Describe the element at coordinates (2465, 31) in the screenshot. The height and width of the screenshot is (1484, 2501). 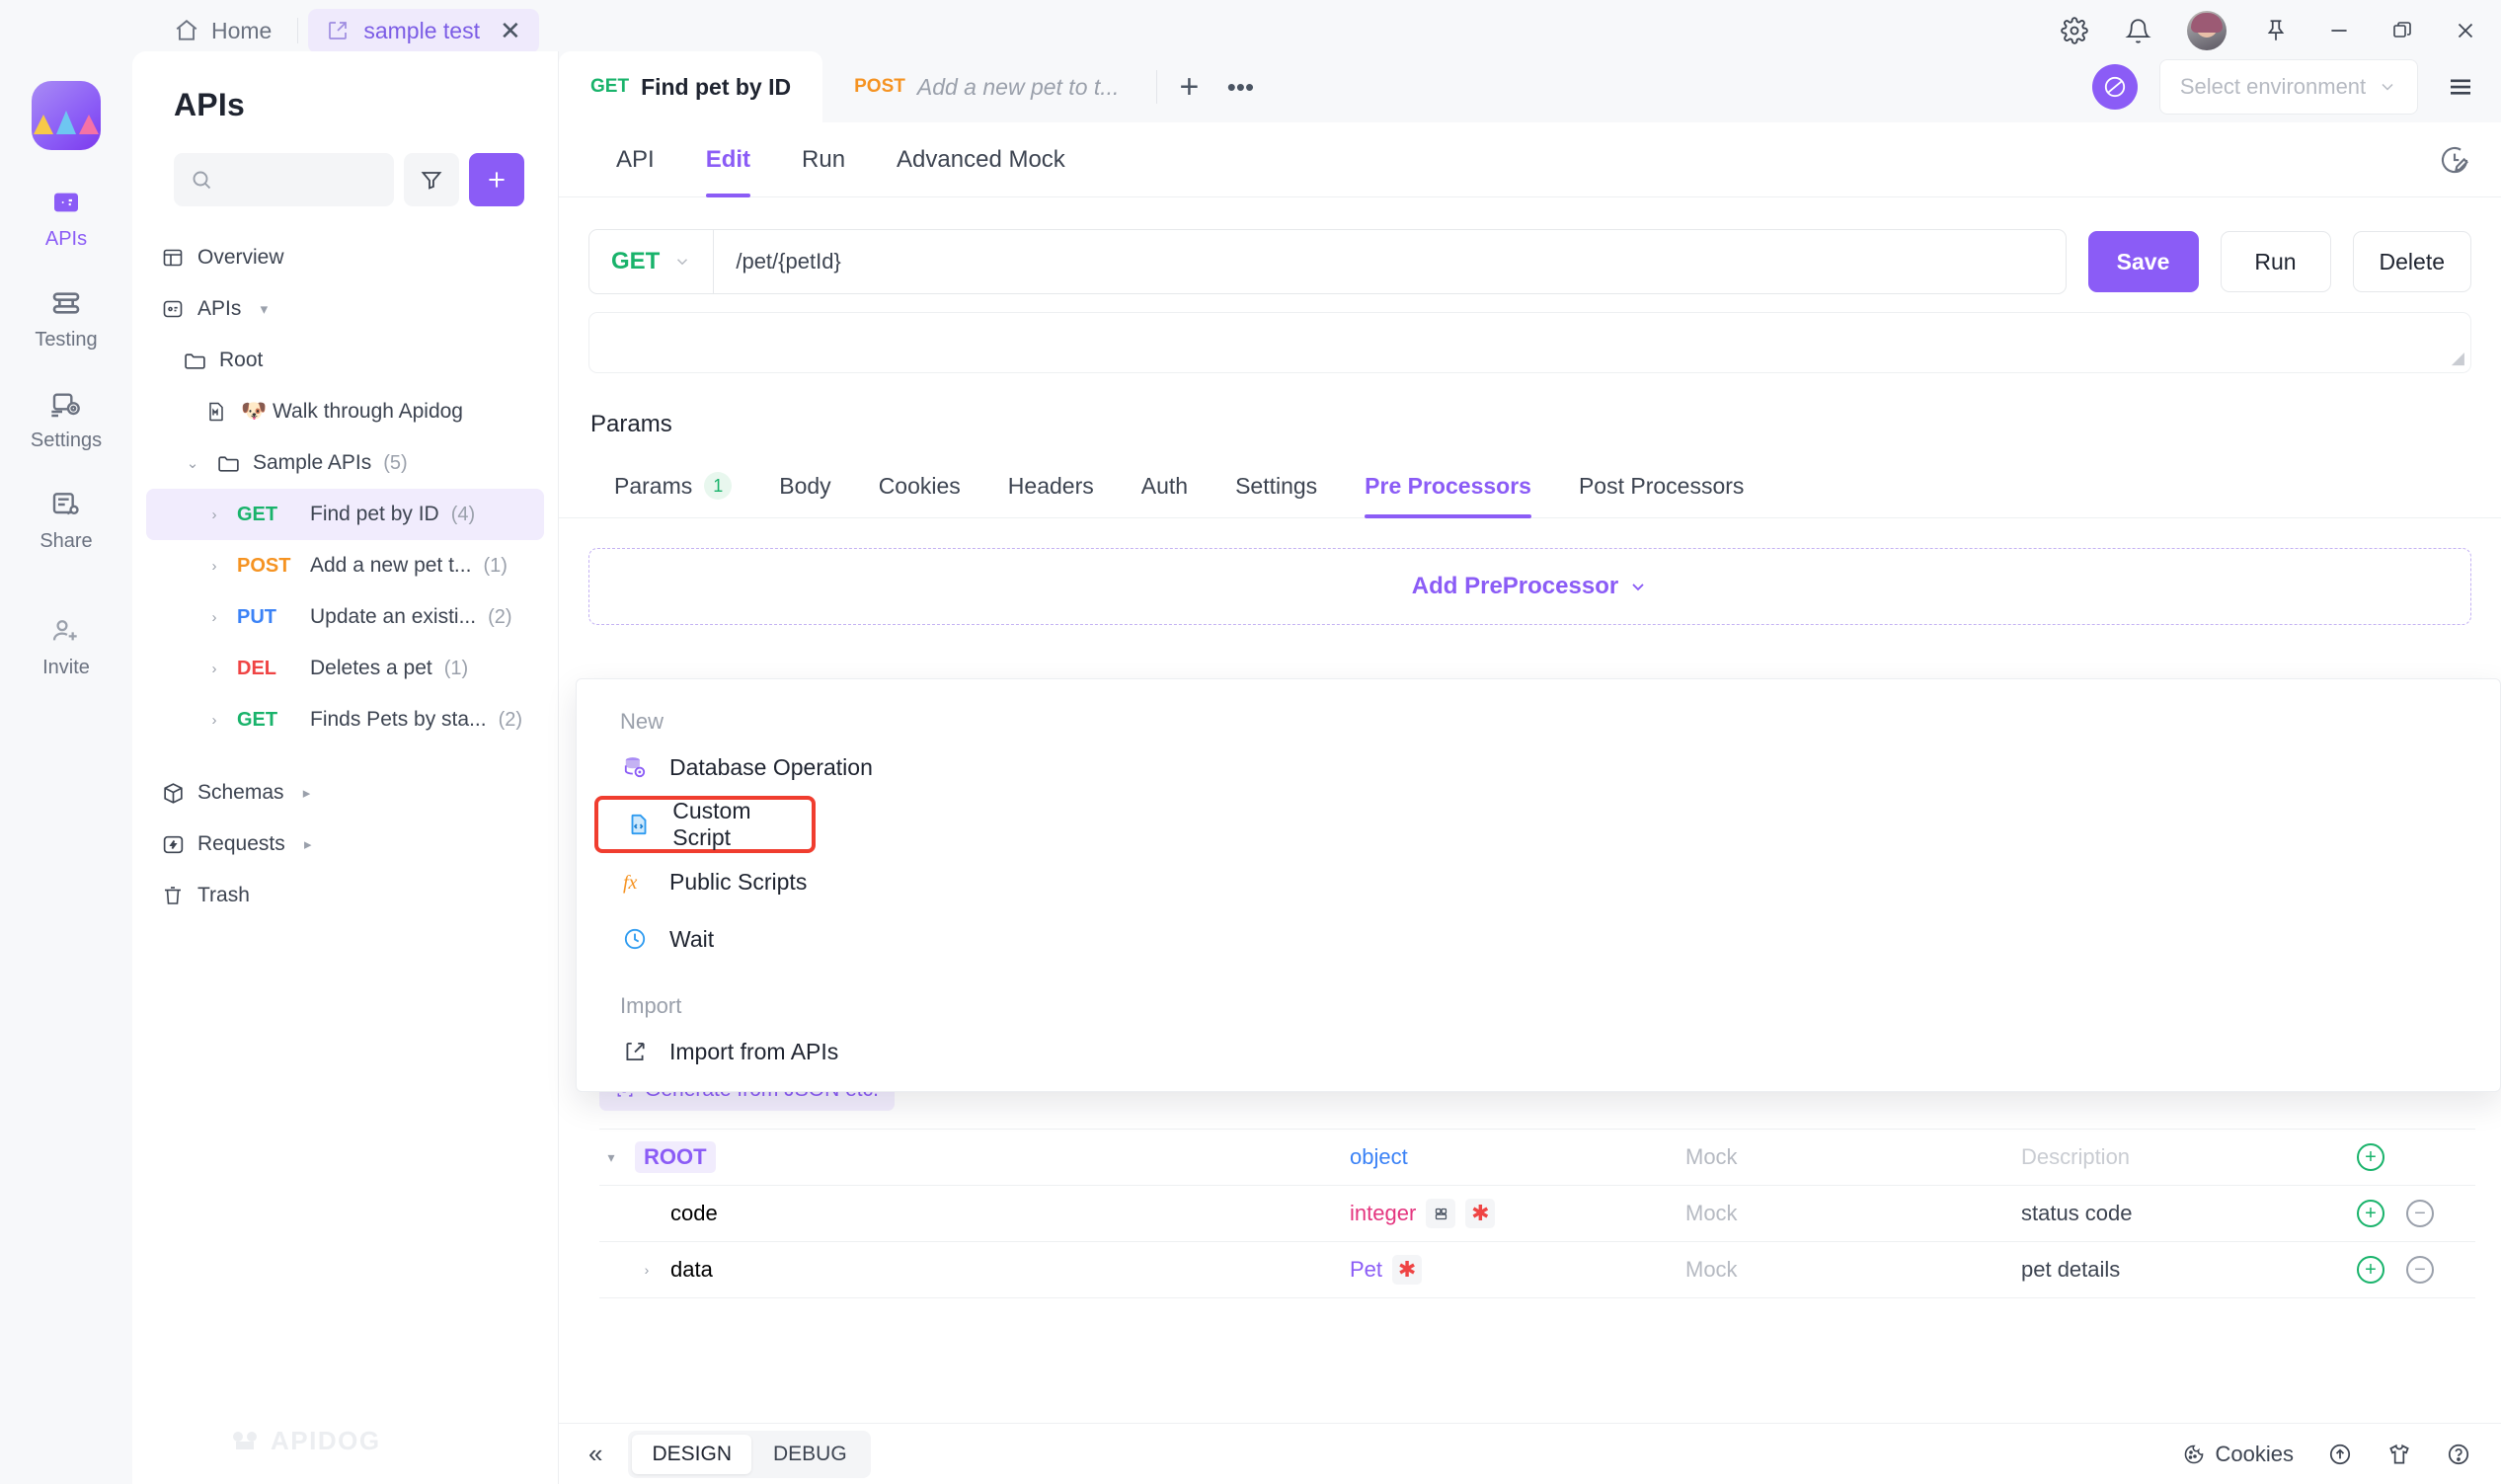
I see `close-icon` at that location.